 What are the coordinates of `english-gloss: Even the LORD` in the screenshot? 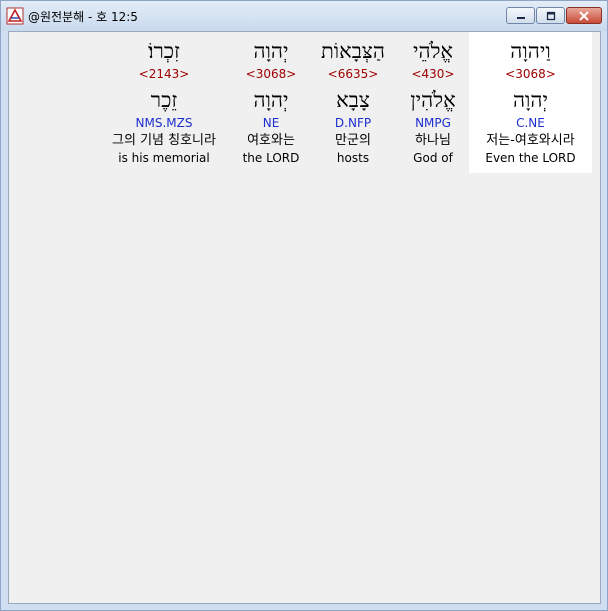 It's located at (530, 158).